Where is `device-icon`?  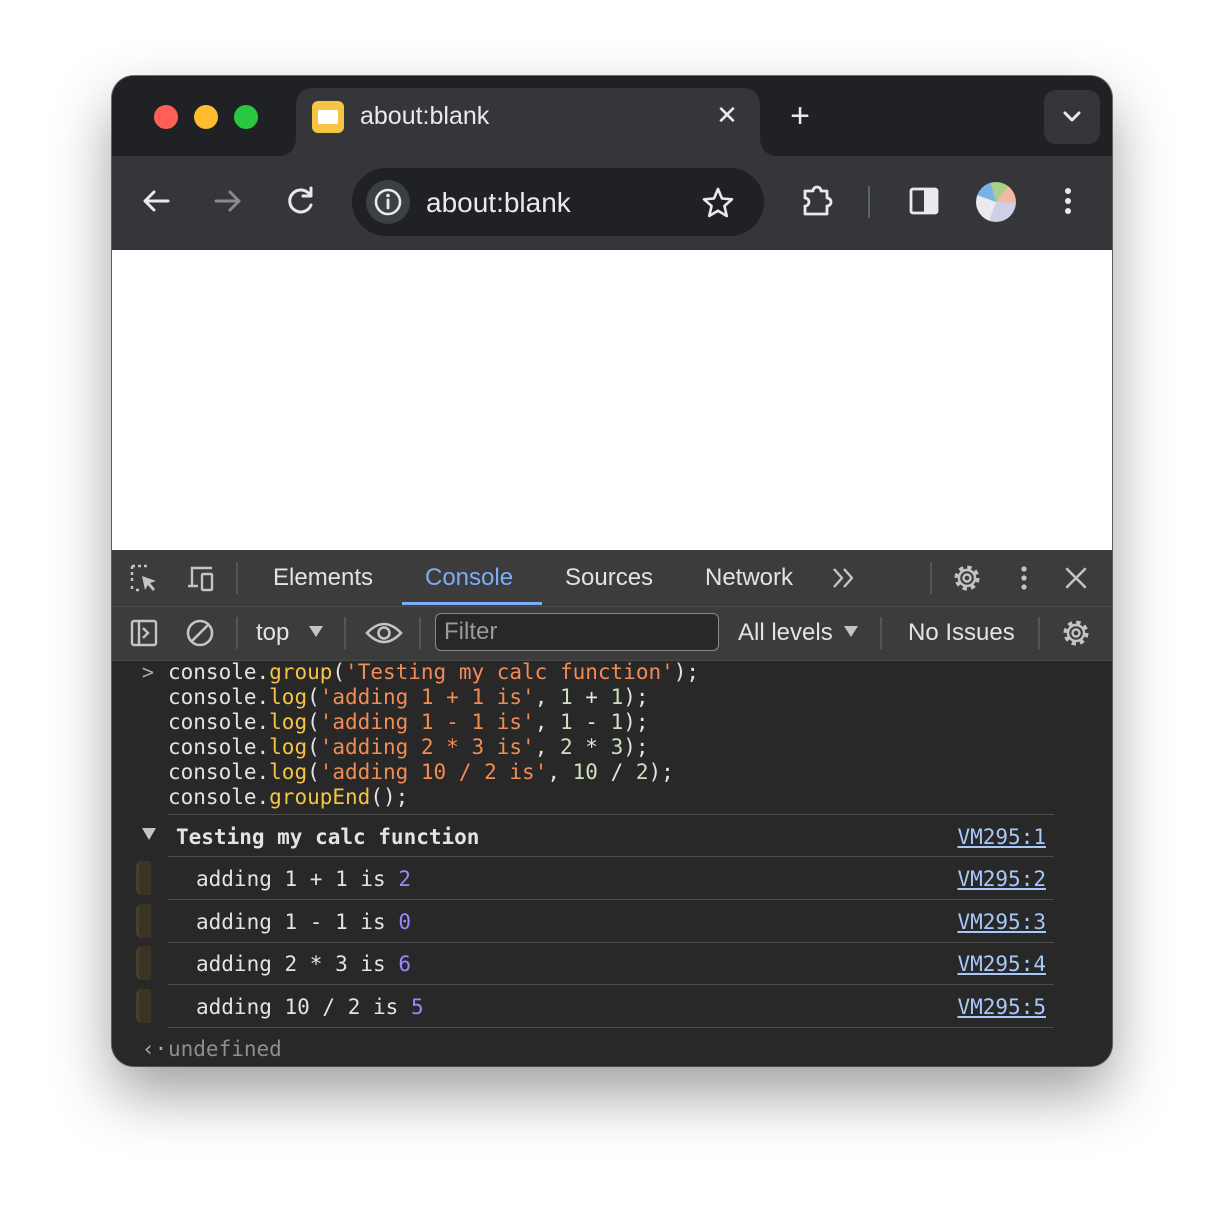 device-icon is located at coordinates (201, 579).